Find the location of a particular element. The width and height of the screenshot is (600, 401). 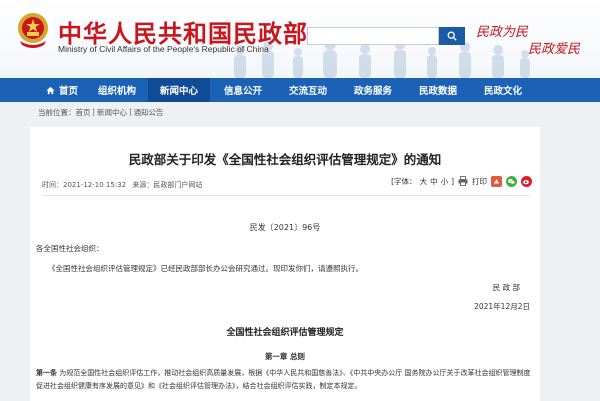

article-1-label: 第一条 is located at coordinates (46, 373).